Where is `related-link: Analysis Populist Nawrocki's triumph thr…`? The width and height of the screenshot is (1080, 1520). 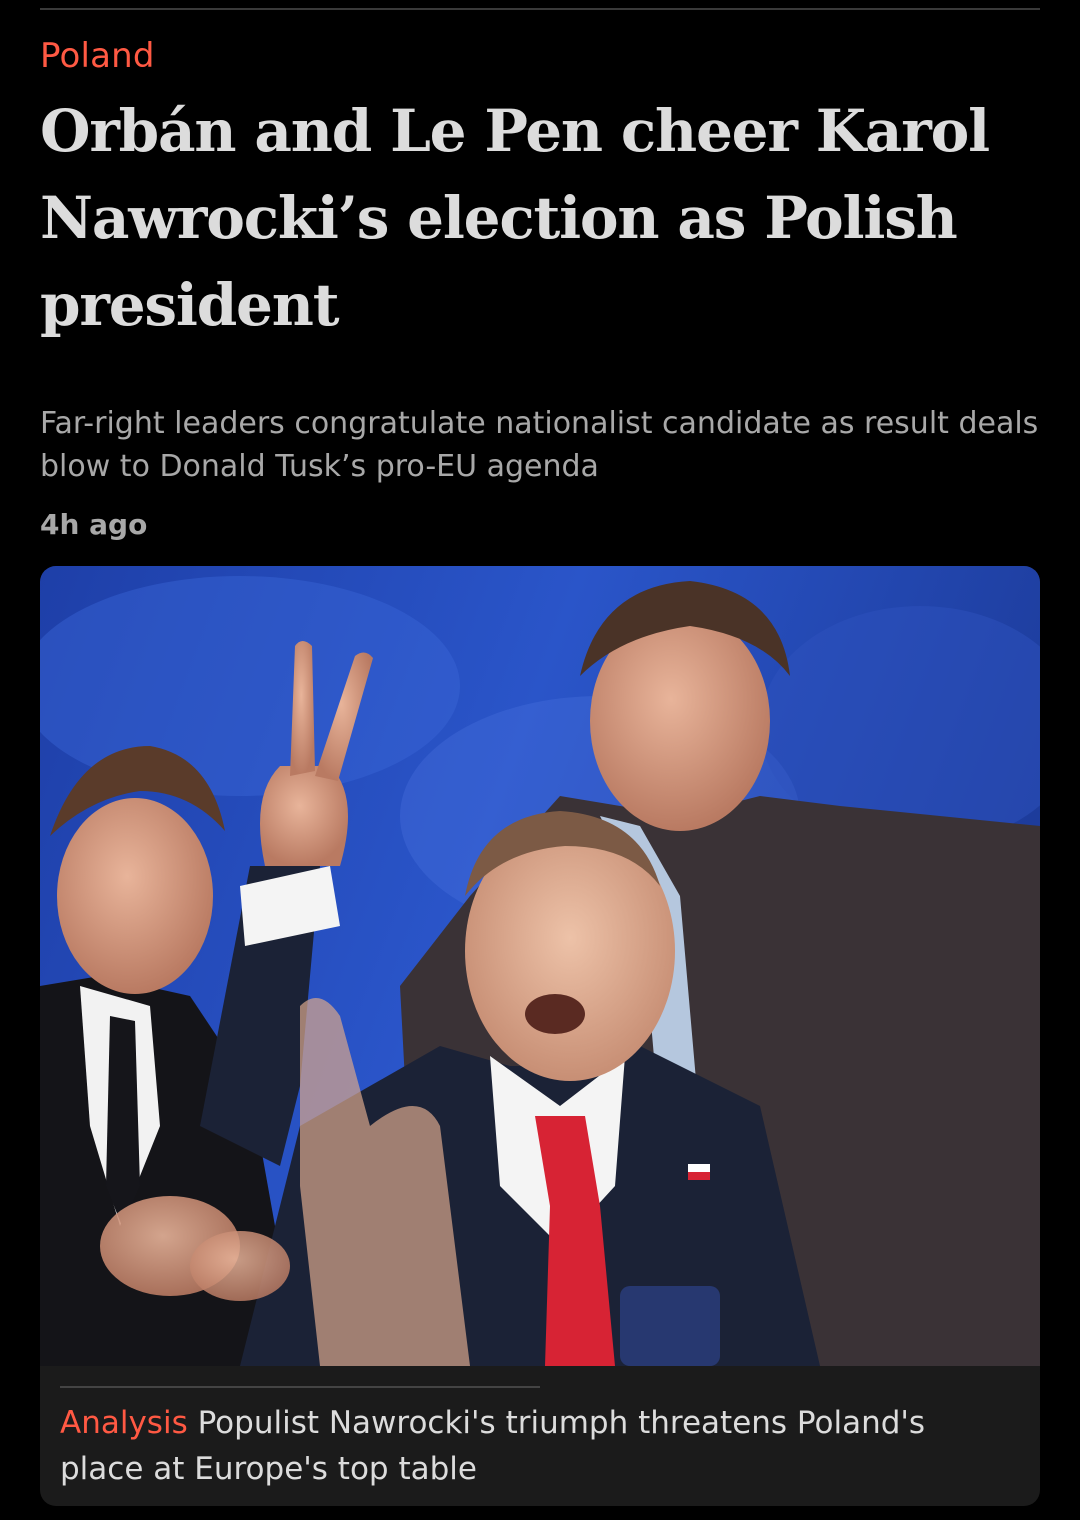
related-link: Analysis Populist Nawrocki's triumph thr… is located at coordinates (530, 1446).